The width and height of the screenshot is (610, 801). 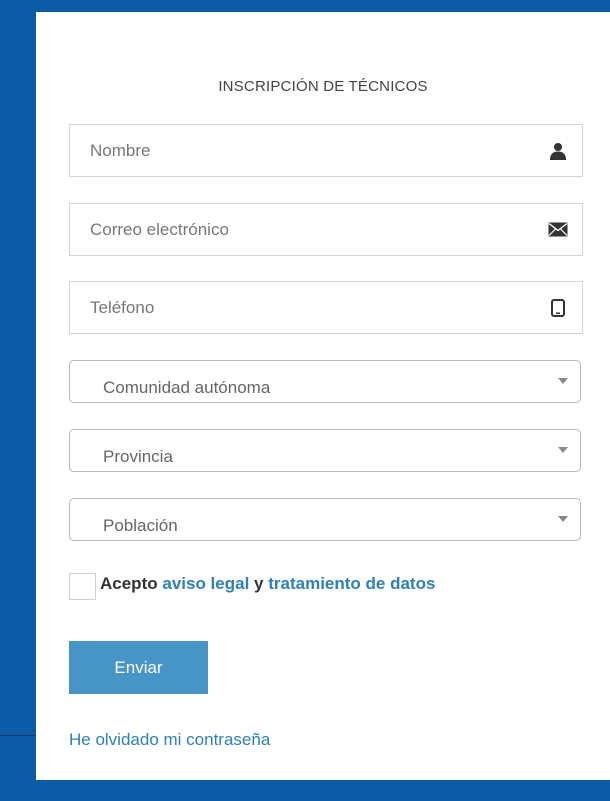 I want to click on legal-notice-link: aviso legal, so click(x=205, y=583).